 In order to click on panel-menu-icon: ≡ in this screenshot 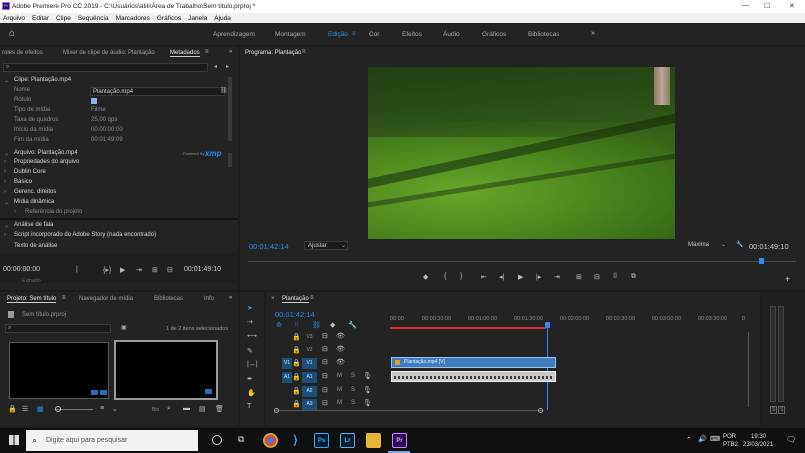, I will do `click(207, 52)`.